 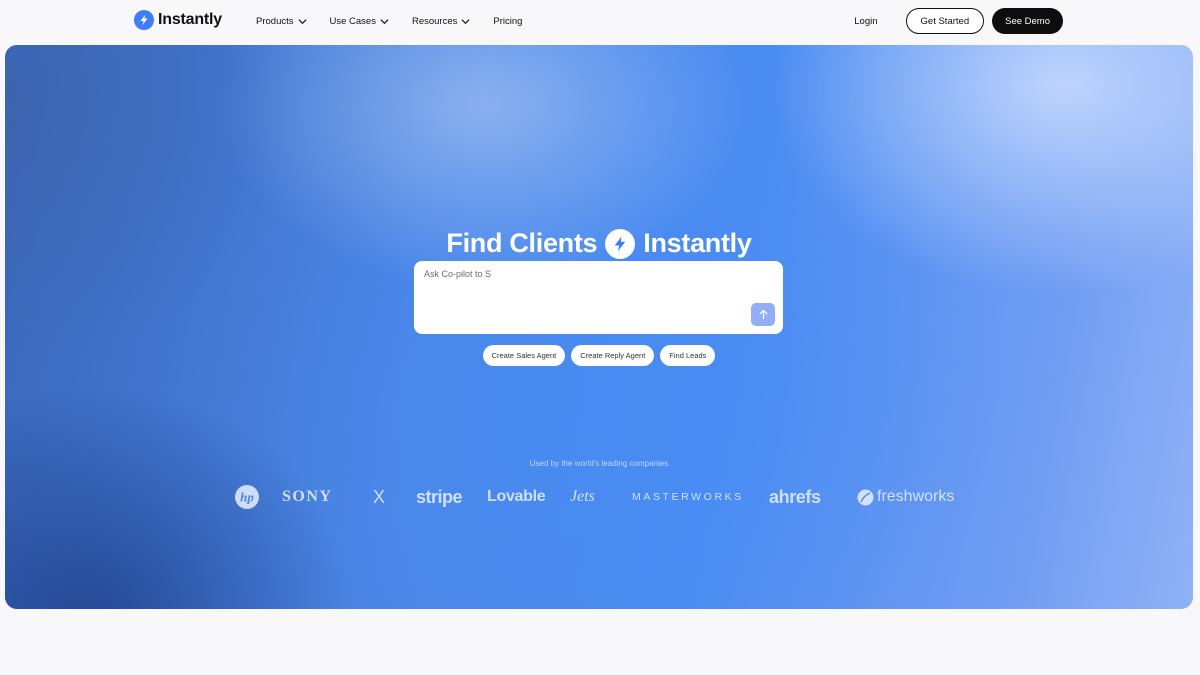 I want to click on nav-resources: Resources, so click(x=441, y=21).